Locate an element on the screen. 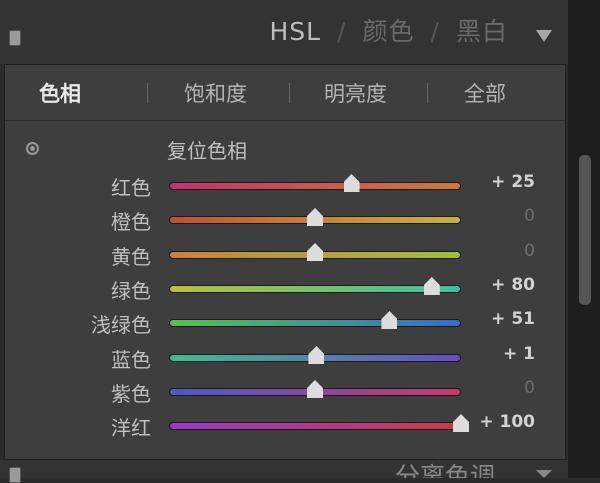  header-tabs: HSL / 颜色 / 黑白 is located at coordinates (388, 30).